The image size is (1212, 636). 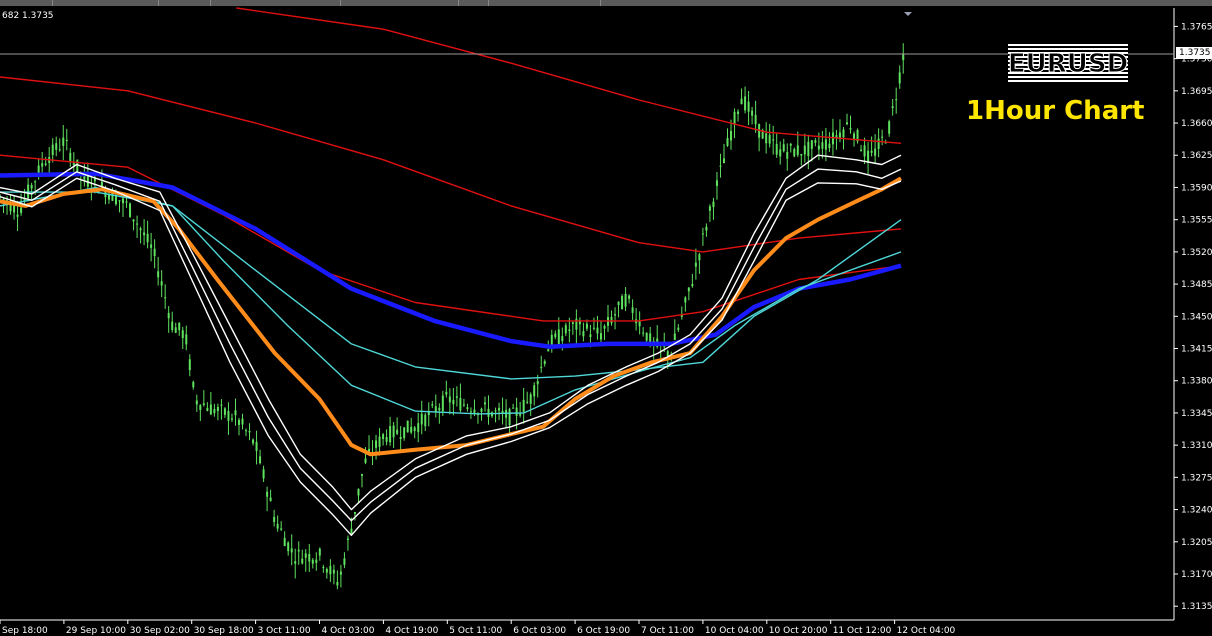 What do you see at coordinates (798, 631) in the screenshot?
I see `x-tick-label: 10 Oct 20:00` at bounding box center [798, 631].